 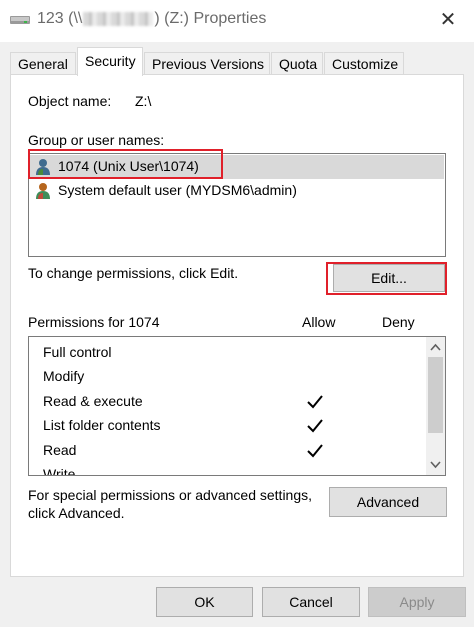 What do you see at coordinates (60, 450) in the screenshot?
I see `perm-read: Read` at bounding box center [60, 450].